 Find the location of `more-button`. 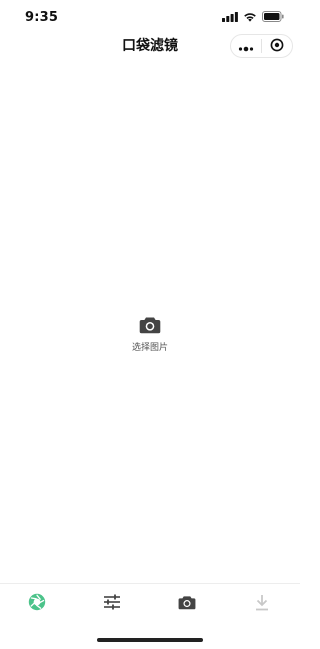

more-button is located at coordinates (246, 46).